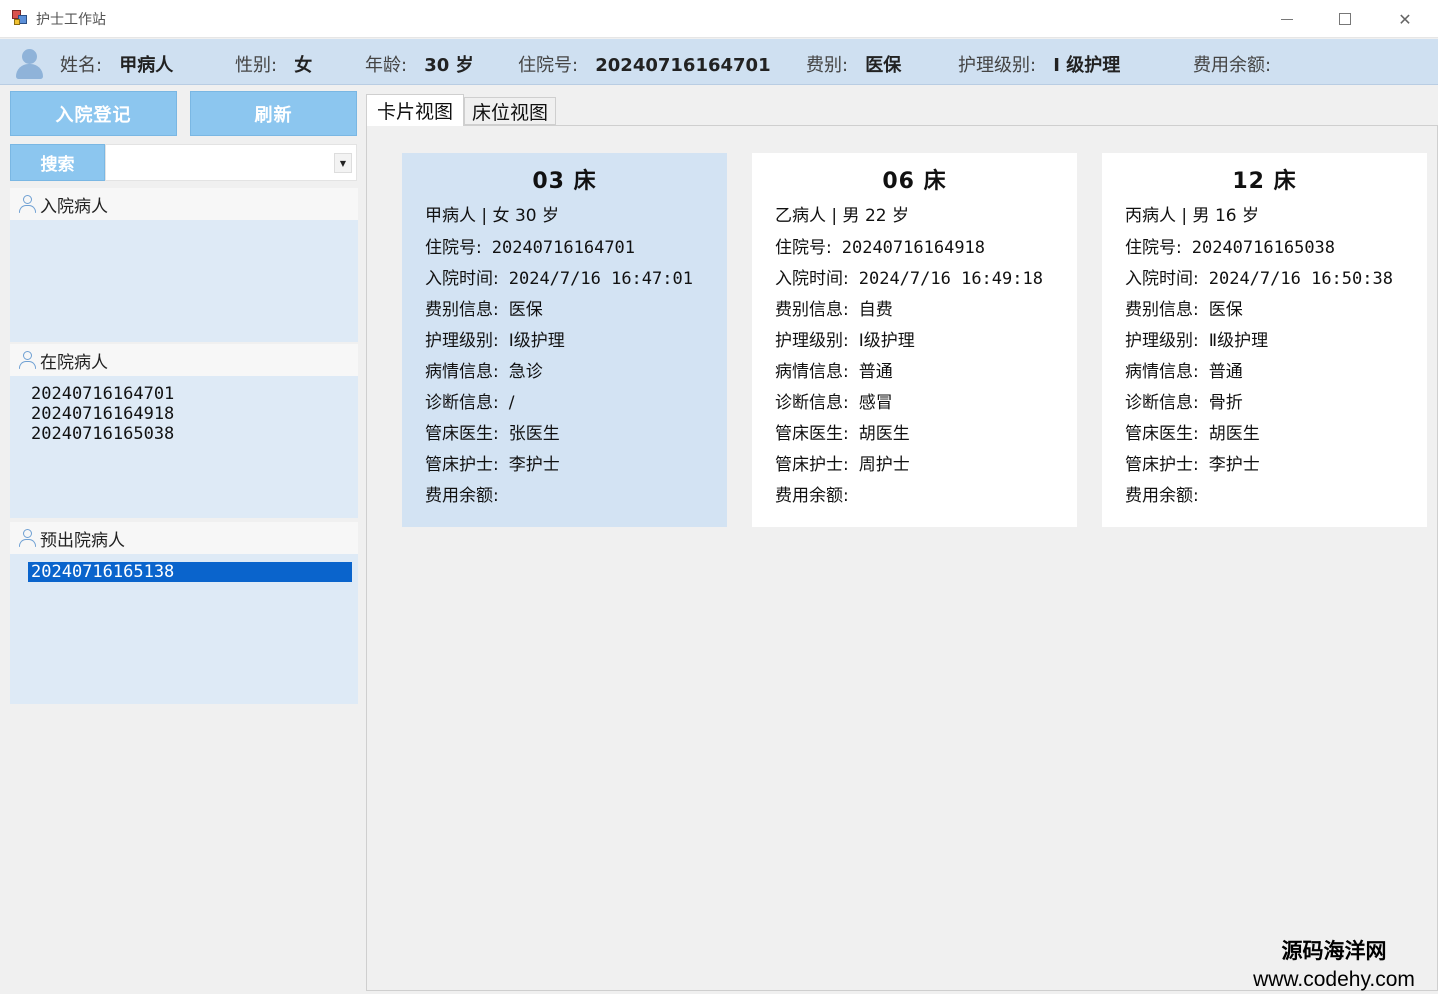 Image resolution: width=1438 pixels, height=994 pixels. Describe the element at coordinates (469, 400) in the screenshot. I see `card-row: 诊断信息: /` at that location.